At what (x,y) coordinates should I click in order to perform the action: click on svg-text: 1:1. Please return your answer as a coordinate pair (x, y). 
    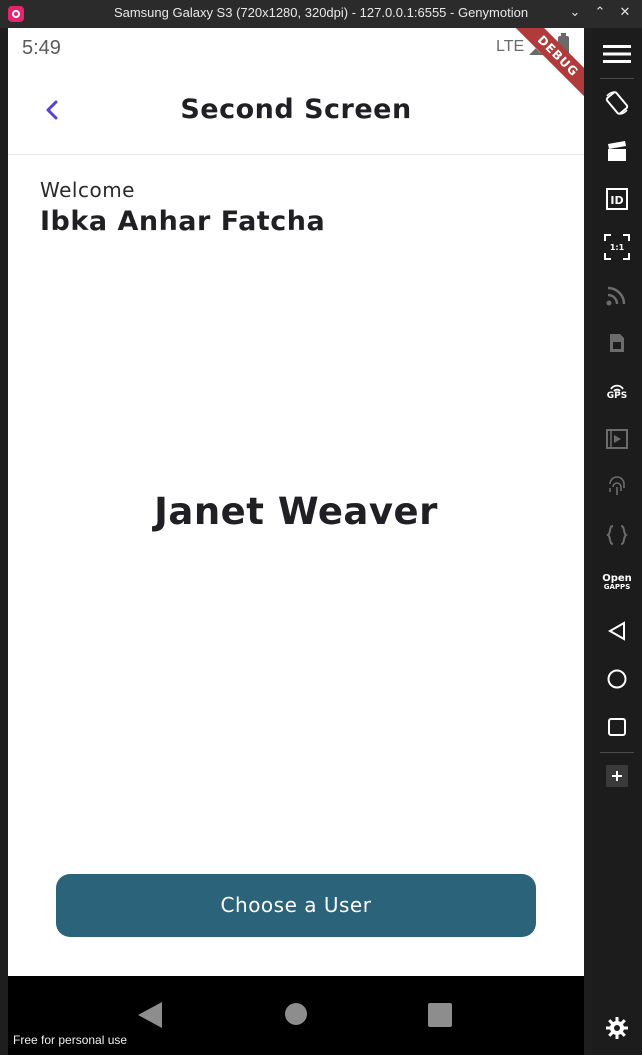
    Looking at the image, I should click on (617, 247).